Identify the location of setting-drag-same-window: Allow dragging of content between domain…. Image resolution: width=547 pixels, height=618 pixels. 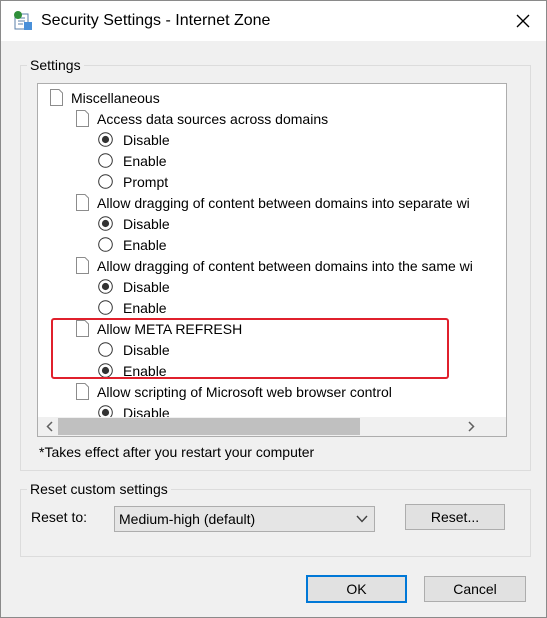
(274, 265).